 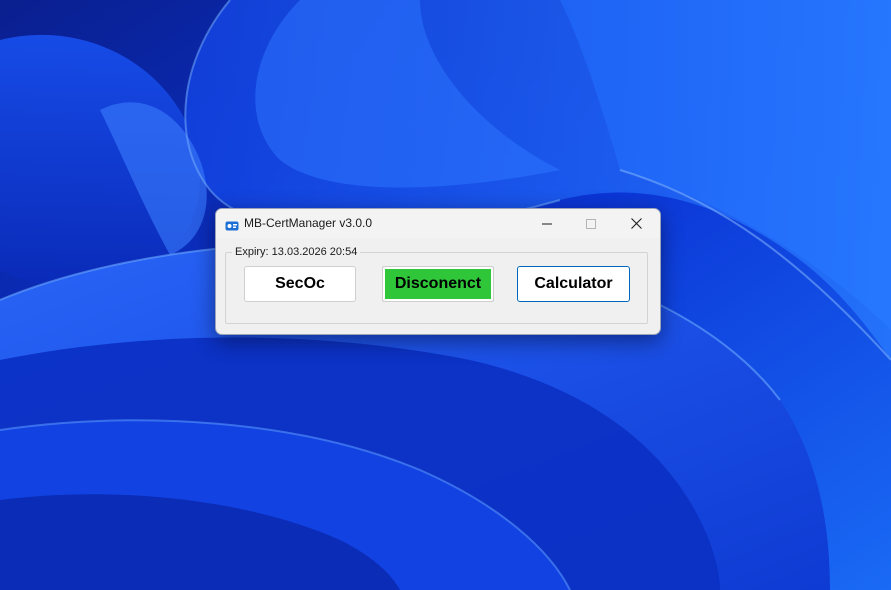 What do you see at coordinates (296, 252) in the screenshot?
I see `expiry-label: Expiry: 13.03.2026 20:54` at bounding box center [296, 252].